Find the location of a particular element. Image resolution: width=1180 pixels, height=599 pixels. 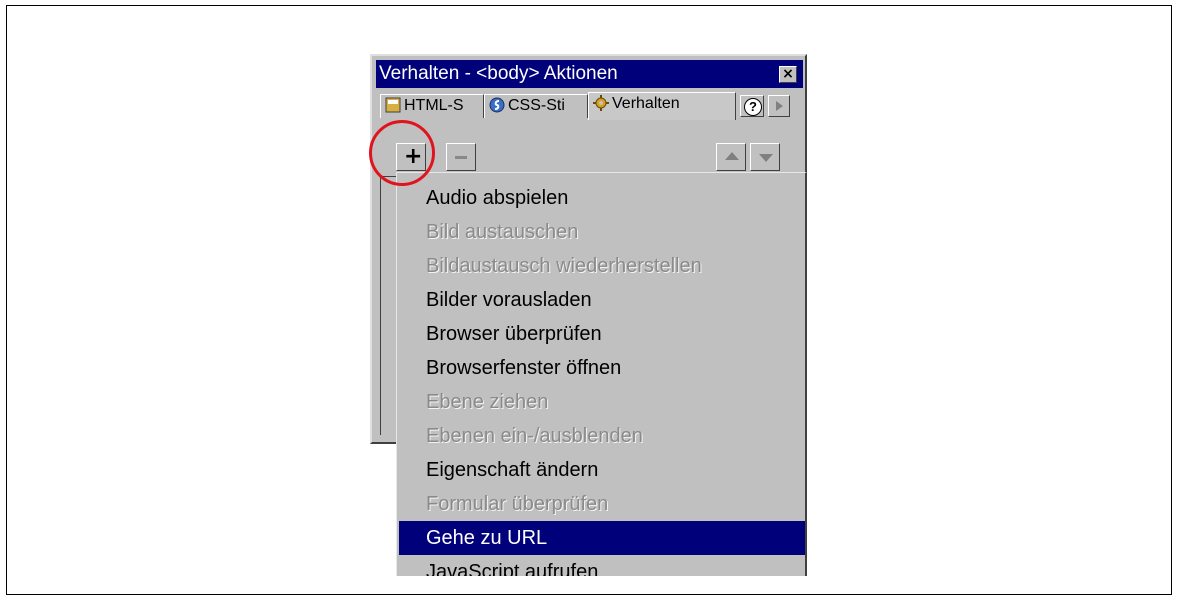

tab-css-styles: CSS-Sti is located at coordinates (536, 106).